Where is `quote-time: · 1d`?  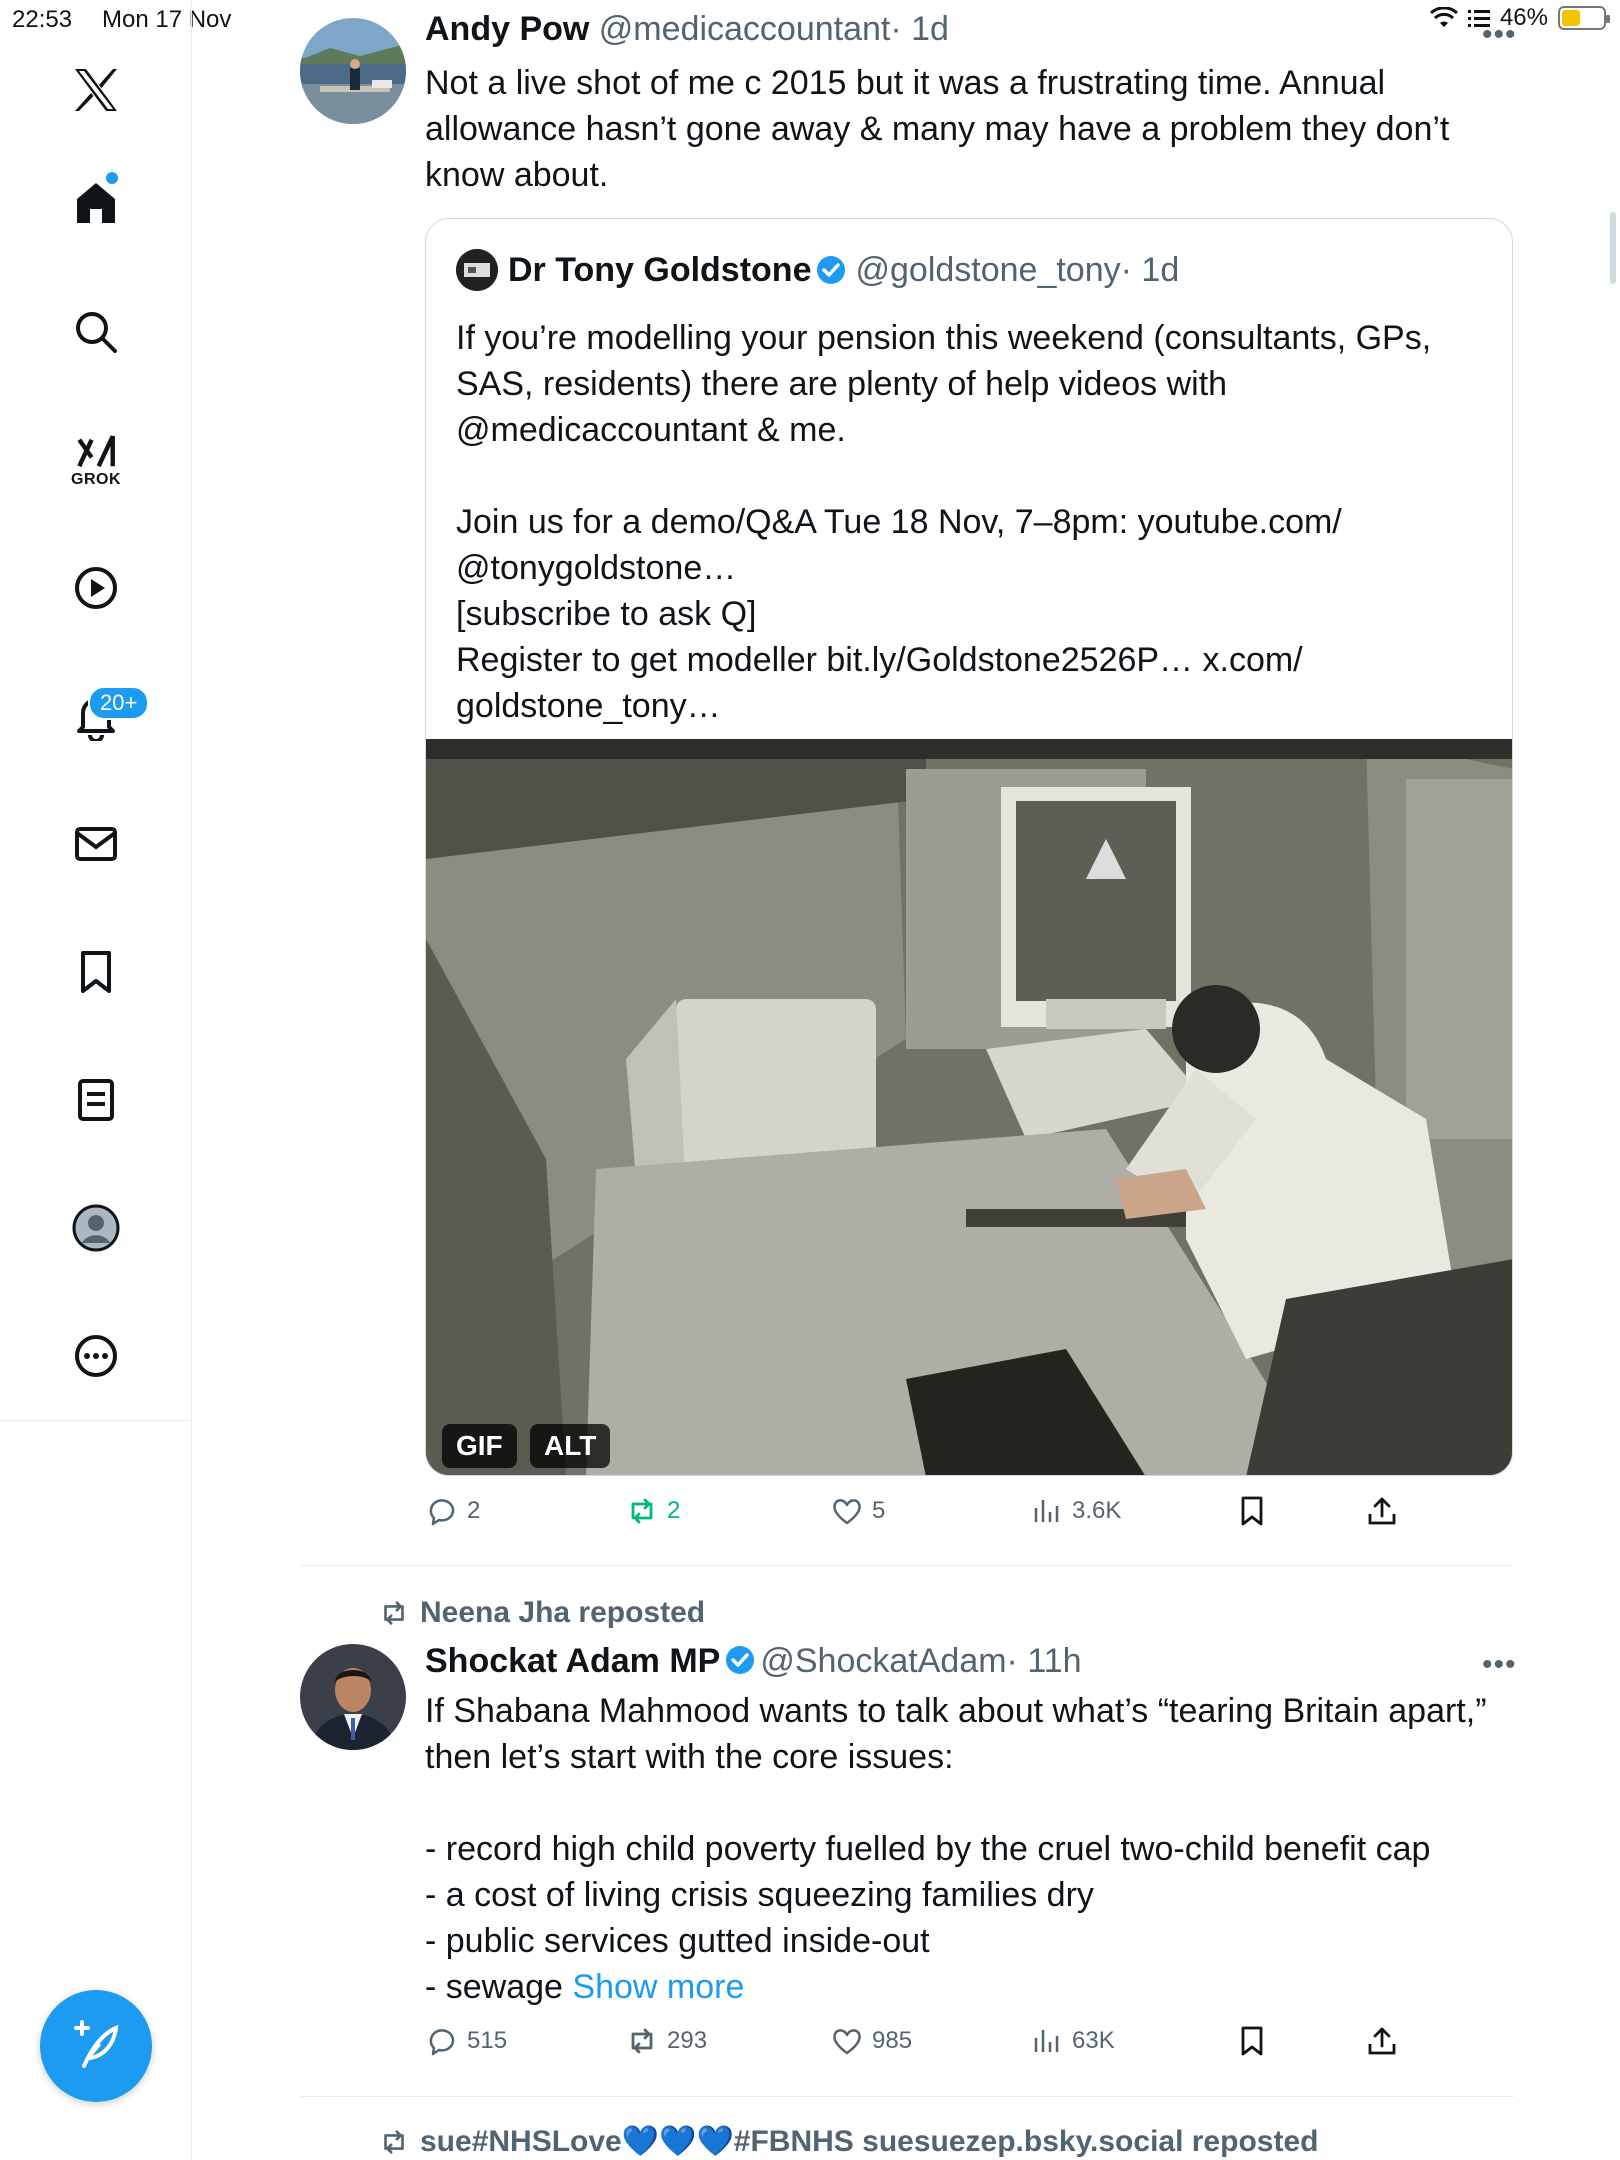 quote-time: · 1d is located at coordinates (1150, 269).